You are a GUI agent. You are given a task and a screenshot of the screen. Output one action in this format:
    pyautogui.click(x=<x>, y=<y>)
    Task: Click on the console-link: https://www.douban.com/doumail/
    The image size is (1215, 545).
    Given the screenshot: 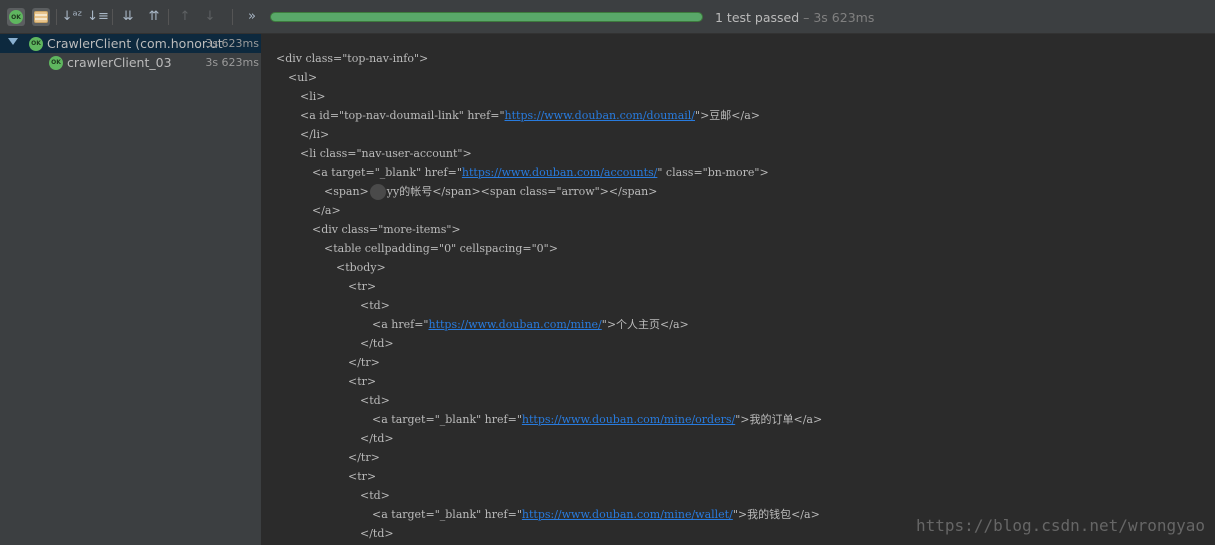 What is the action you would take?
    pyautogui.click(x=600, y=115)
    